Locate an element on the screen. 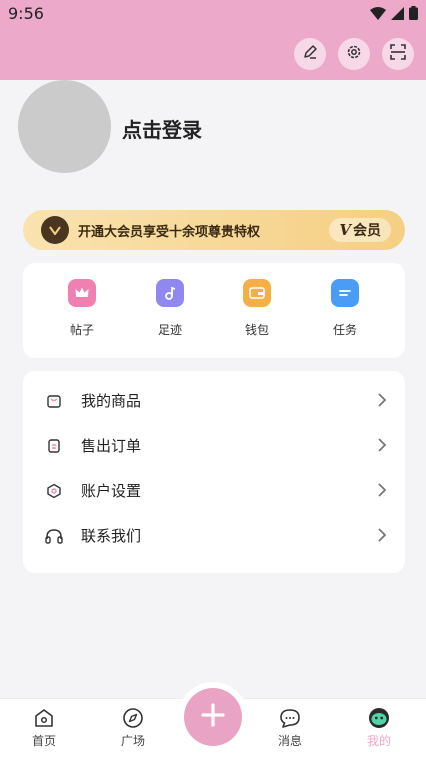 This screenshot has width=426, height=757. vip-promo-text: 开通大会员享受十余项尊贵特权 is located at coordinates (169, 232).